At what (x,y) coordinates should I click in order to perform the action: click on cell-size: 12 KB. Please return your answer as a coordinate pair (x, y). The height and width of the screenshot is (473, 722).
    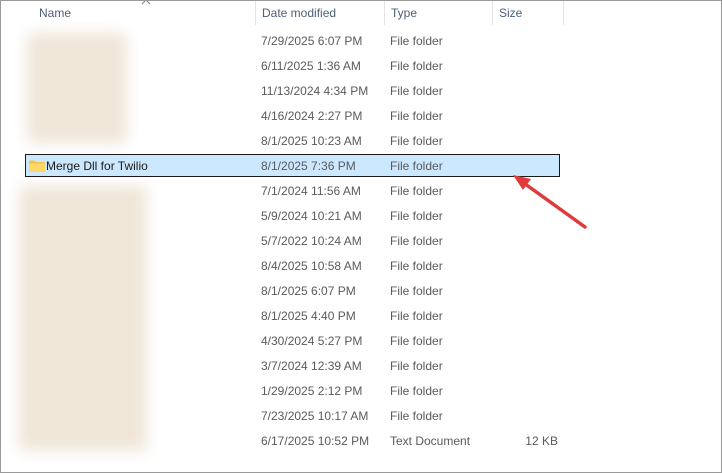
    Looking at the image, I should click on (541, 441).